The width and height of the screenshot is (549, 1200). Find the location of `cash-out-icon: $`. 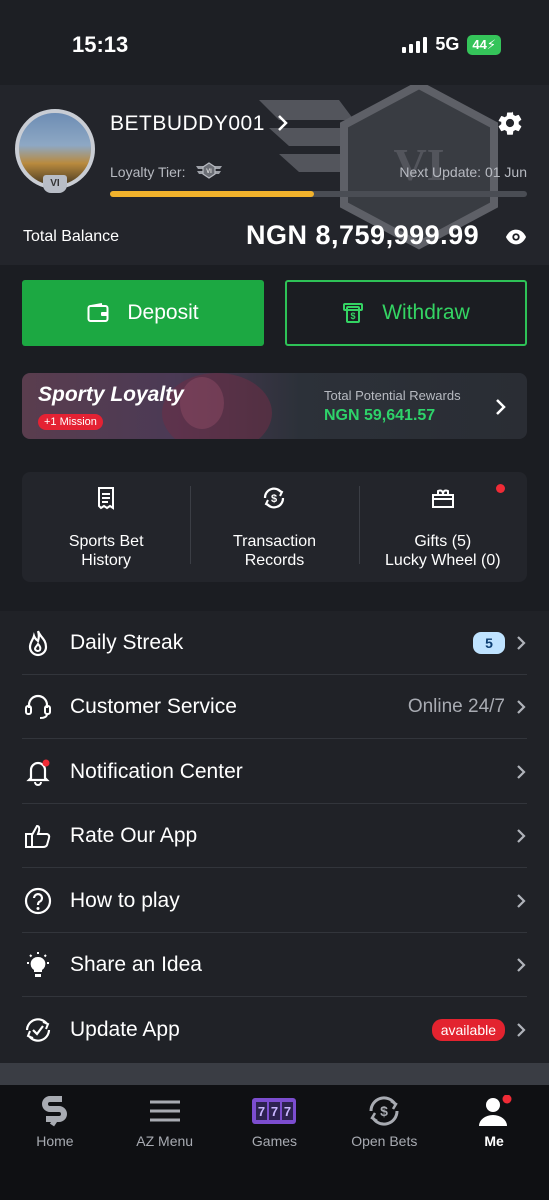

cash-out-icon: $ is located at coordinates (353, 313).